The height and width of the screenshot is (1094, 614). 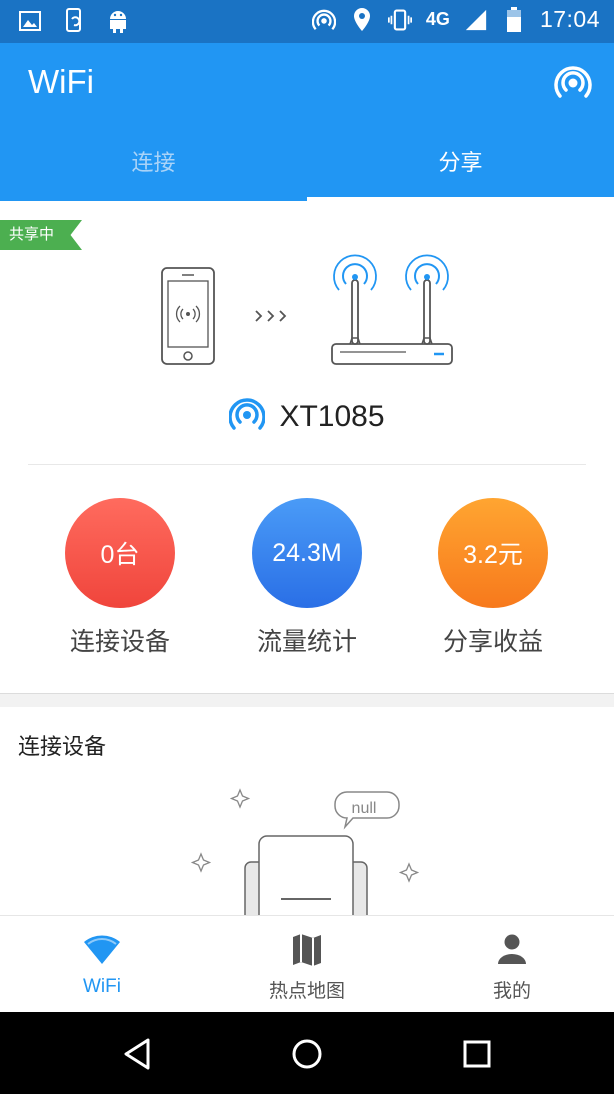 I want to click on stat-circle: 0台, so click(x=120, y=553).